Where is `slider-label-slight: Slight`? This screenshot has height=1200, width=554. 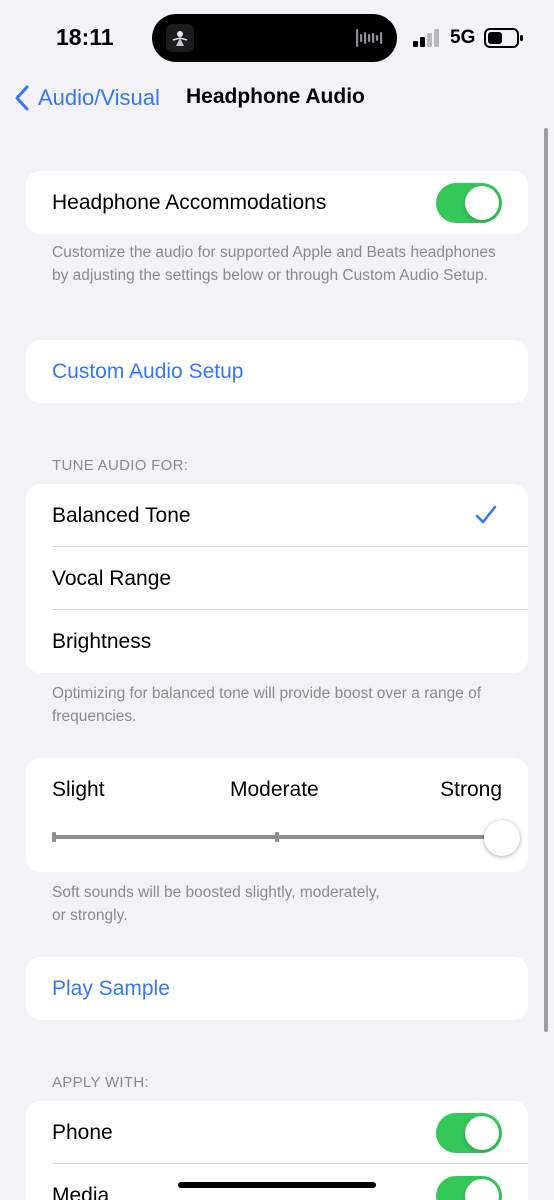 slider-label-slight: Slight is located at coordinates (78, 789).